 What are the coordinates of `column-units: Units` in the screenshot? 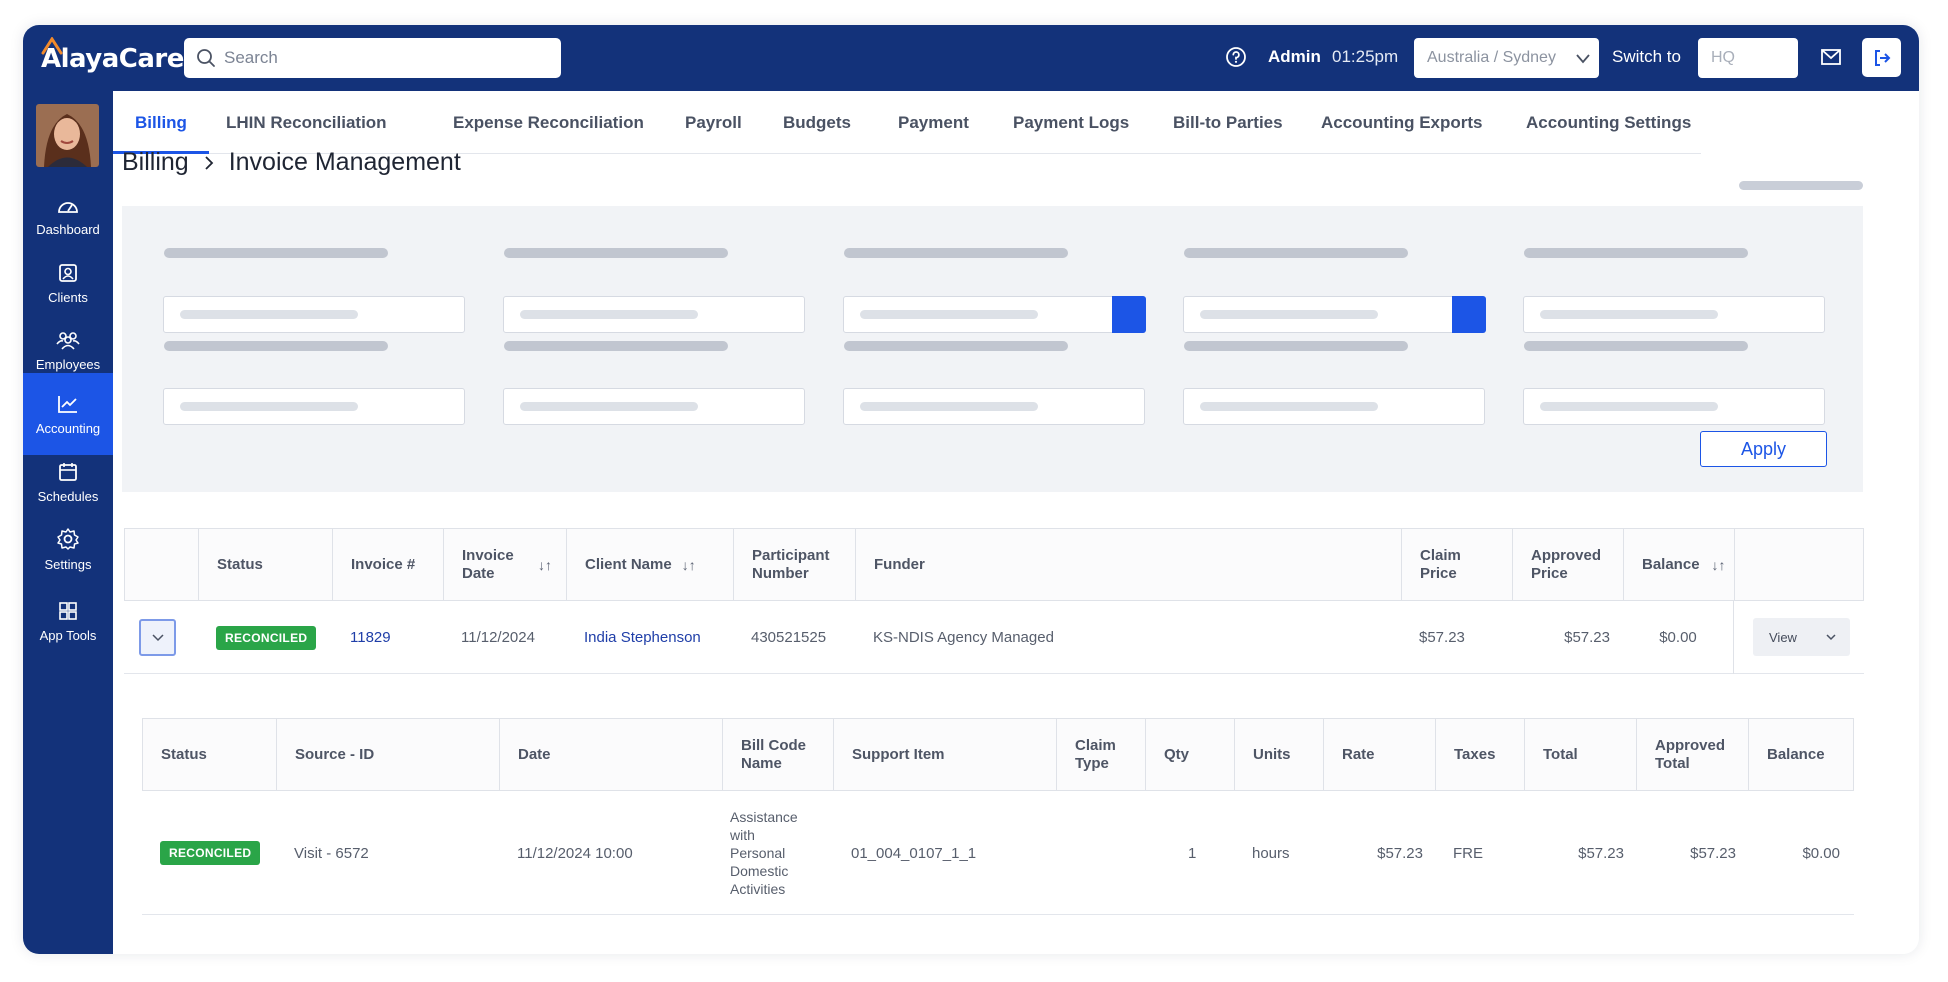 It's located at (1279, 754).